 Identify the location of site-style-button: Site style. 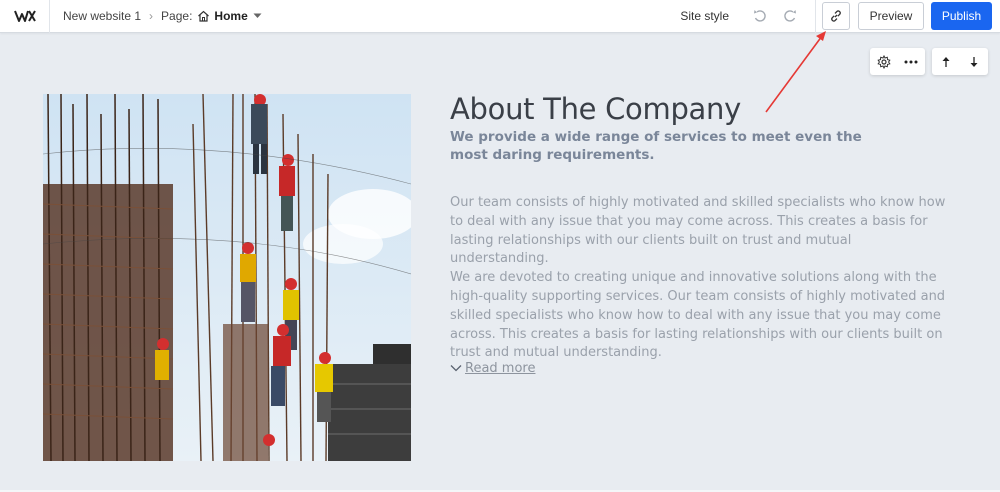
(704, 16).